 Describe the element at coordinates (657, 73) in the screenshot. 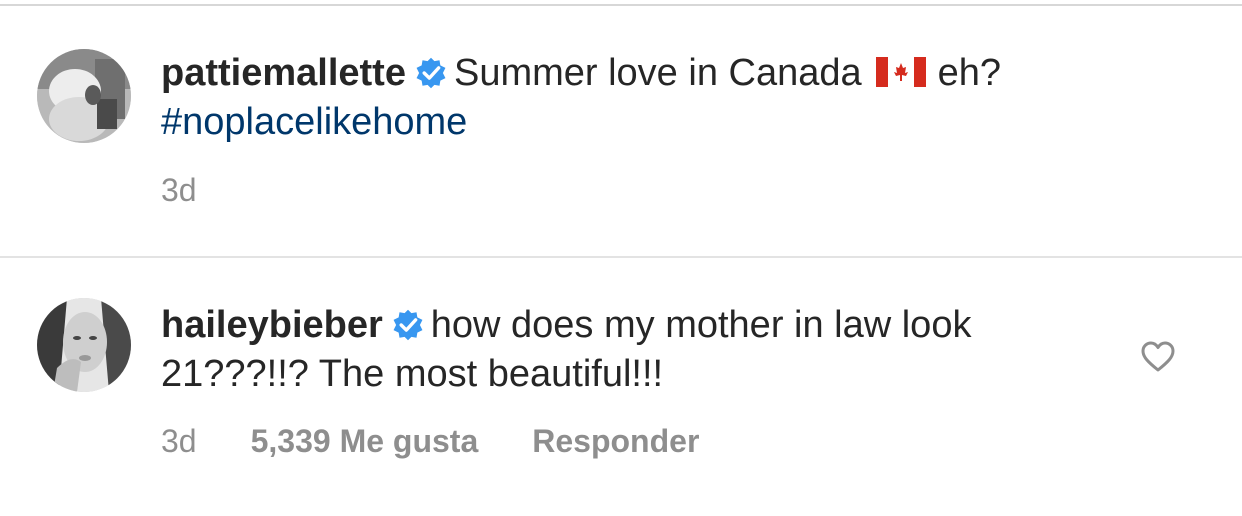

I see `comment-text: Summer love in Canada` at that location.